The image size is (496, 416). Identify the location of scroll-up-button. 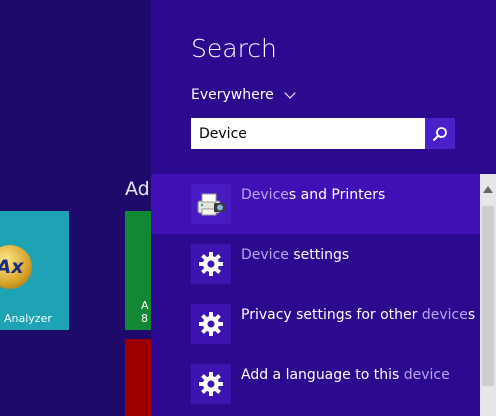
(488, 189).